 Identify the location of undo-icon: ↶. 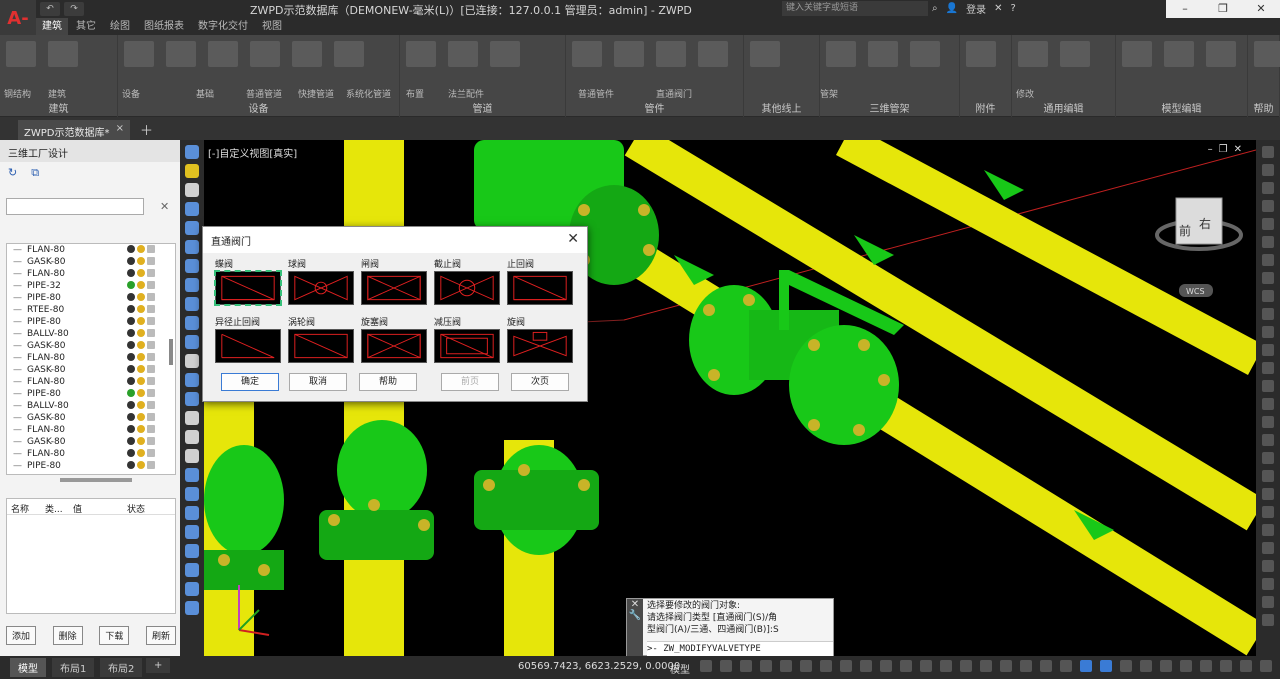
(50, 9).